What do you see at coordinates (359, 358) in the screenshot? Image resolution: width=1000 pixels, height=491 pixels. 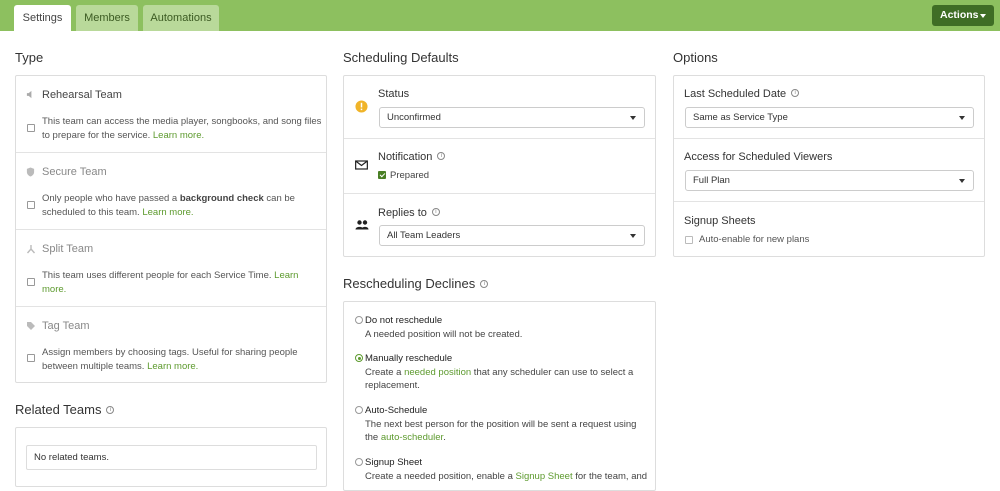 I see `radio-manually-reschedule` at bounding box center [359, 358].